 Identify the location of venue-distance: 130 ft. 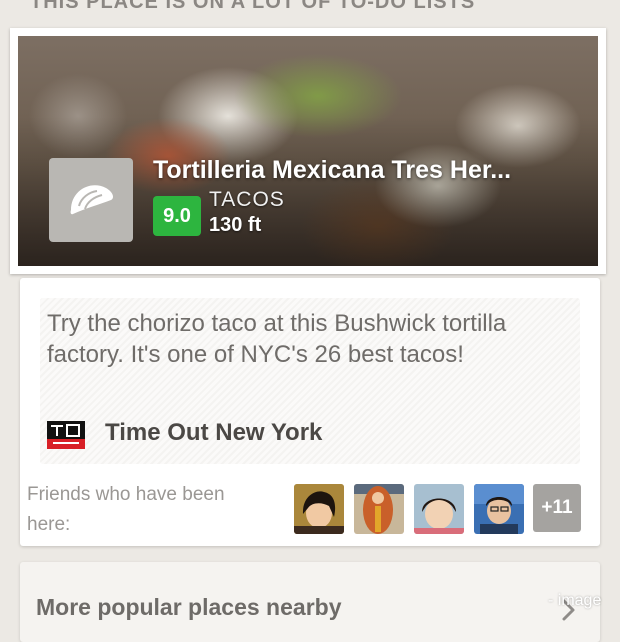
(235, 225).